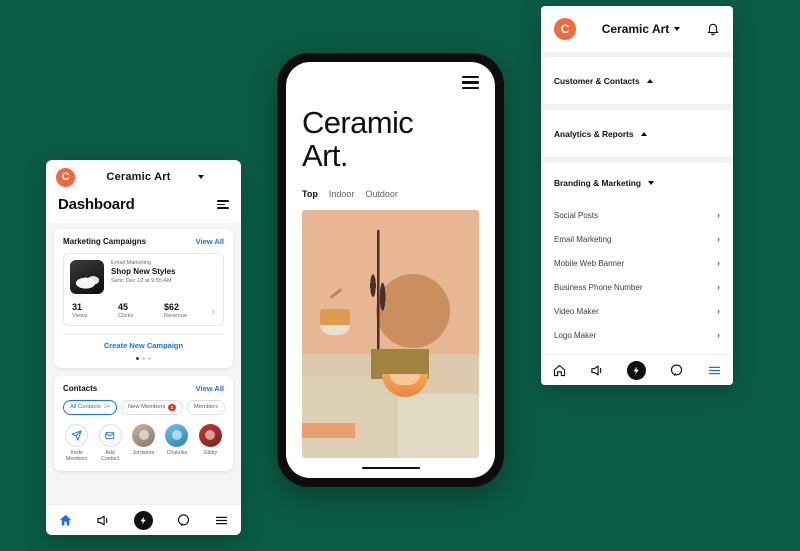  I want to click on stat-value: 31, so click(77, 307).